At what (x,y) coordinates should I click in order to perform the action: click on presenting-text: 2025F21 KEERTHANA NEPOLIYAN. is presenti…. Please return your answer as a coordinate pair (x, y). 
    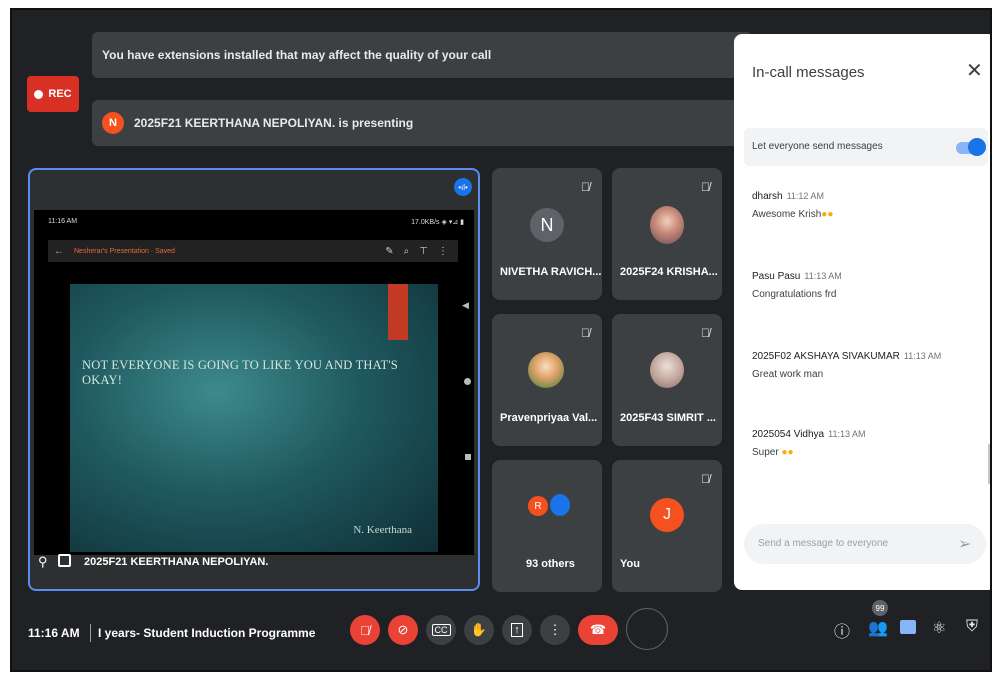
    Looking at the image, I should click on (274, 123).